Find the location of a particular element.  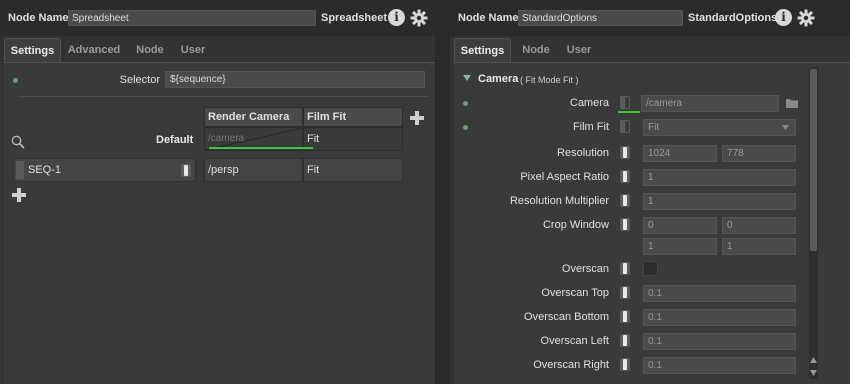

film-fit-select: Fit is located at coordinates (719, 127).